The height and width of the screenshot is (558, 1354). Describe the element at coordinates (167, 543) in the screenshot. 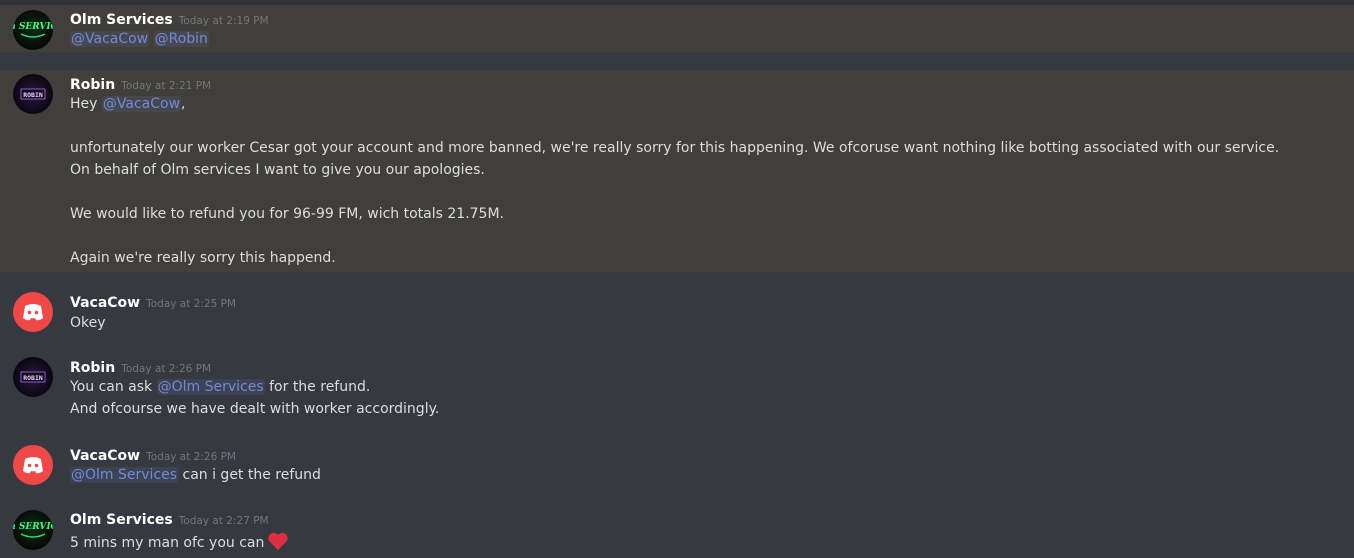

I see `text-segment: 5 mins my man ofc you can` at that location.